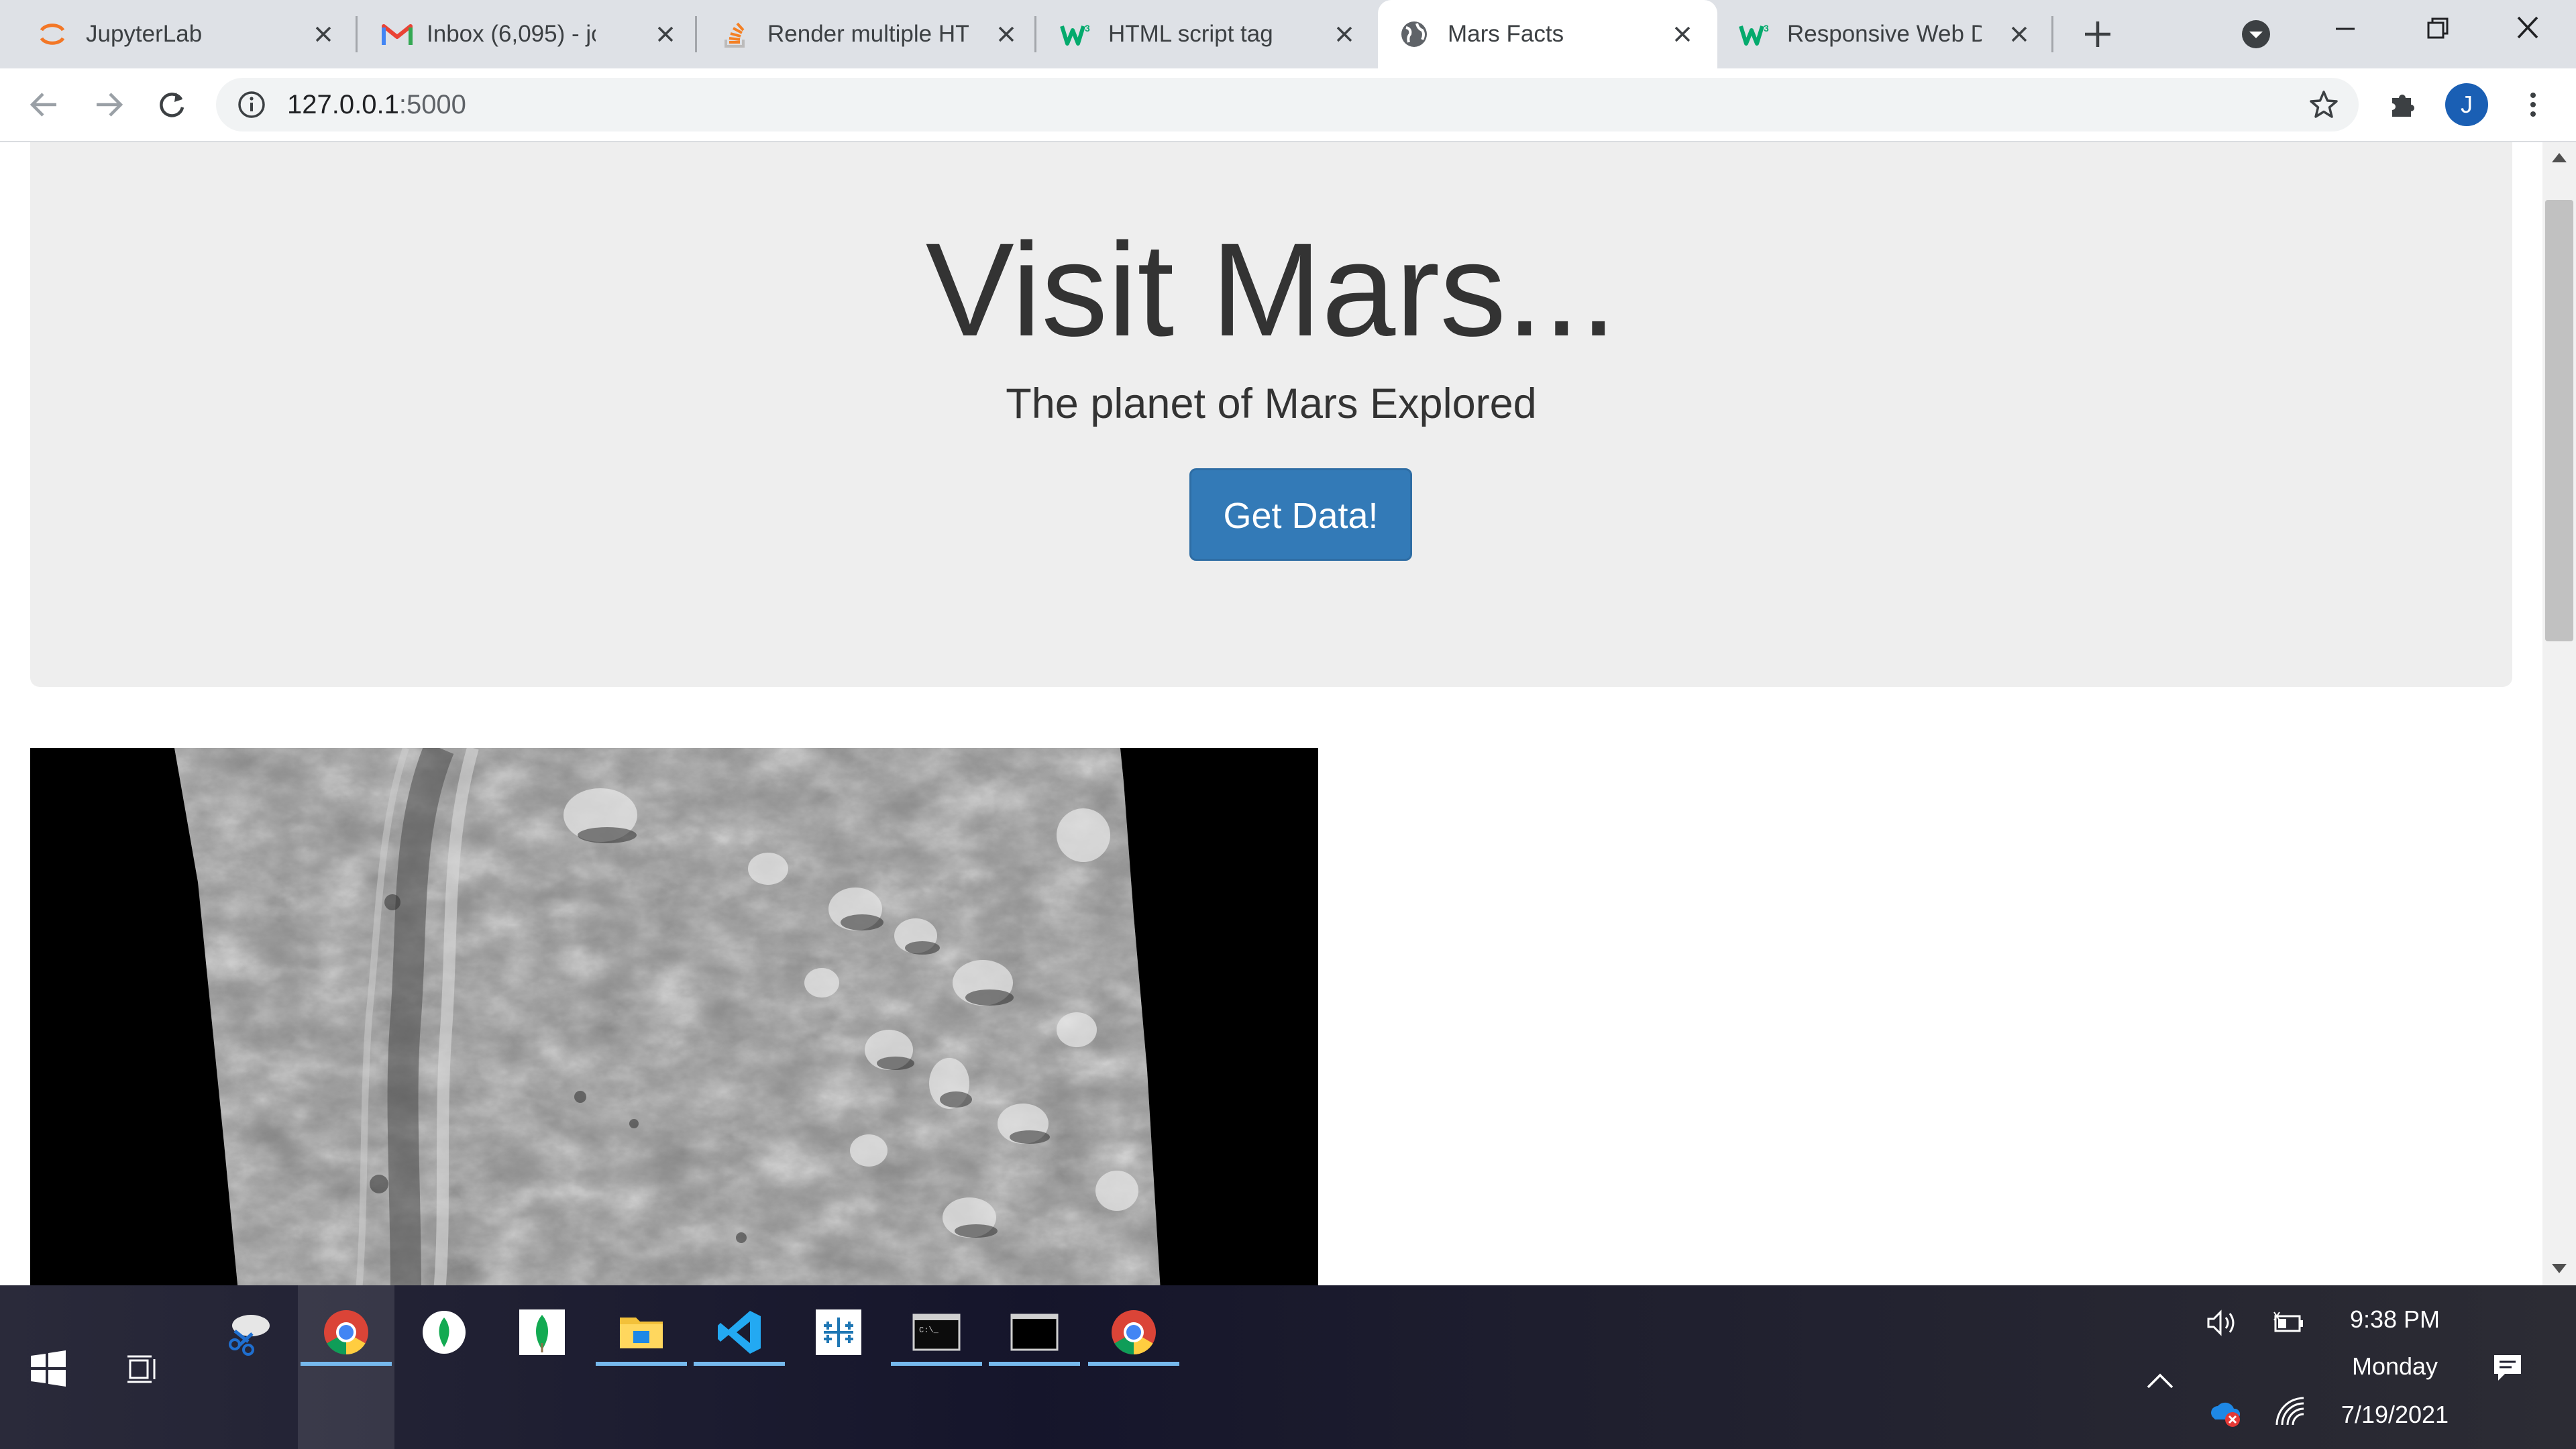 The height and width of the screenshot is (1449, 2576). Describe the element at coordinates (2345, 28) in the screenshot. I see `minimize-icon` at that location.